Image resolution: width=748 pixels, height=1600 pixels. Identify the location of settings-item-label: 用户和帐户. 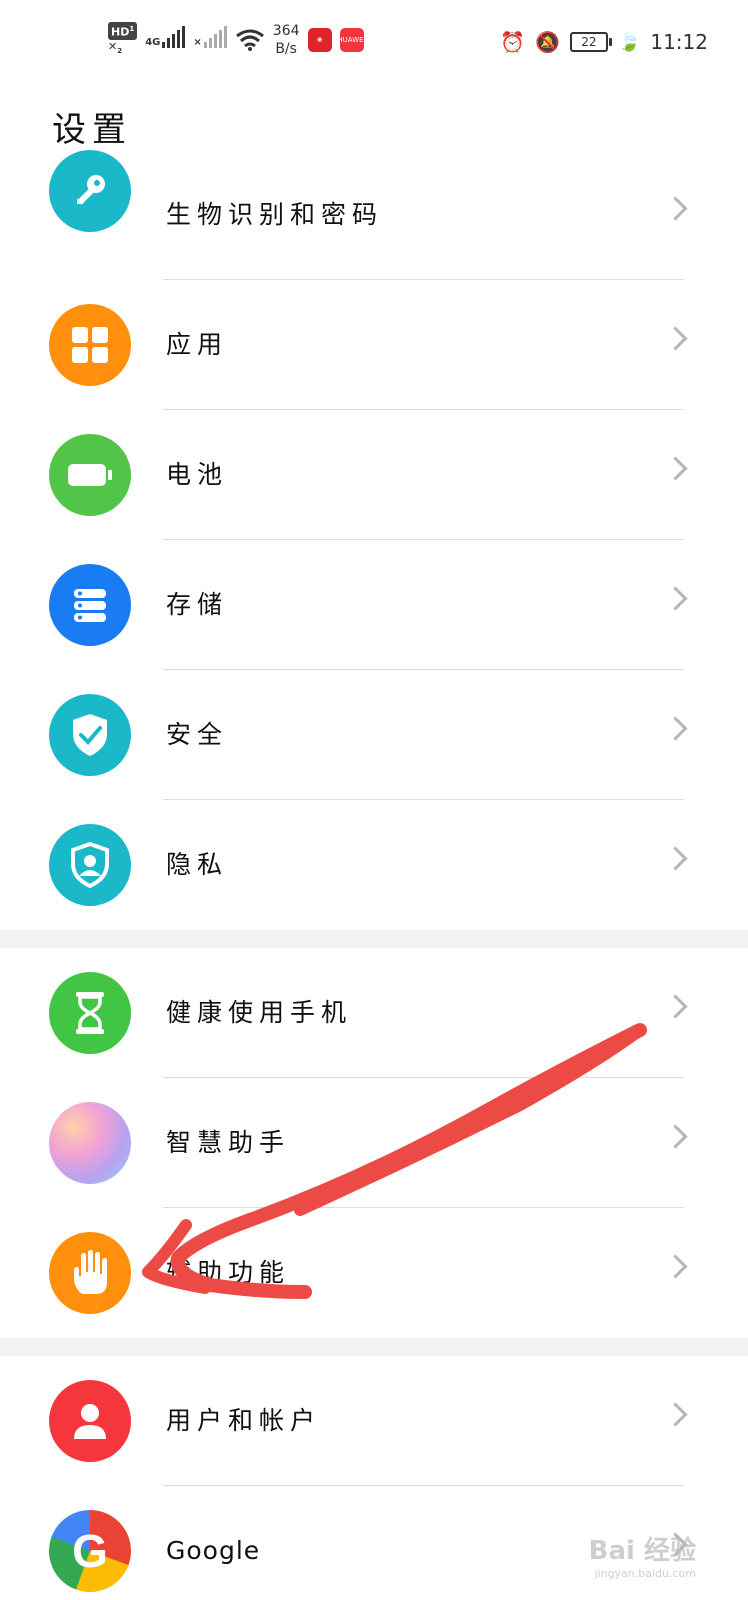
(244, 1420).